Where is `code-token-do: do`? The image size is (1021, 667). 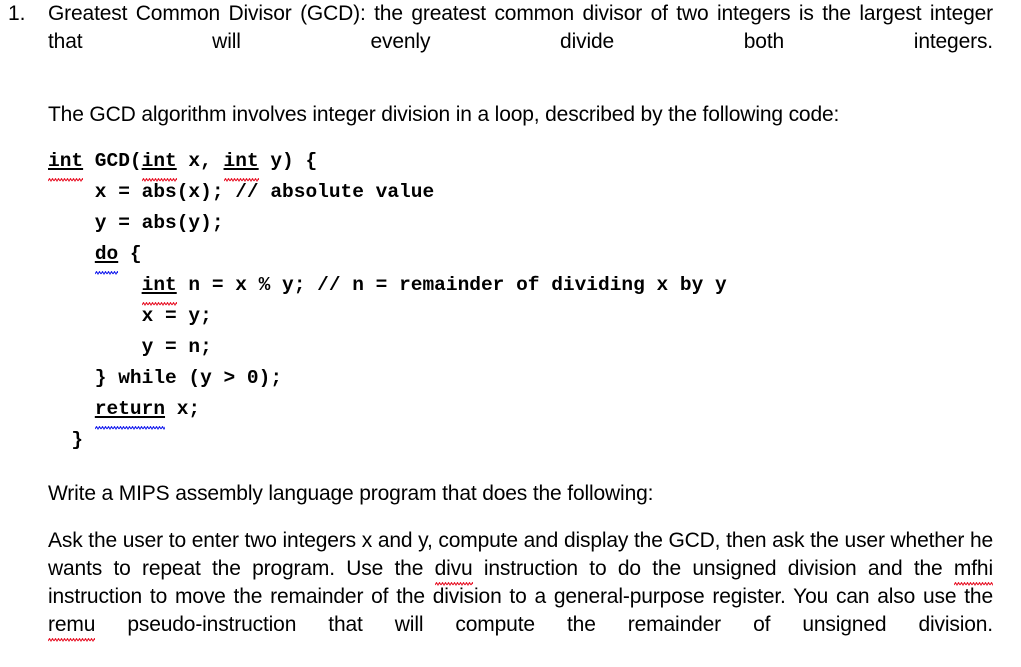 code-token-do: do is located at coordinates (106, 257).